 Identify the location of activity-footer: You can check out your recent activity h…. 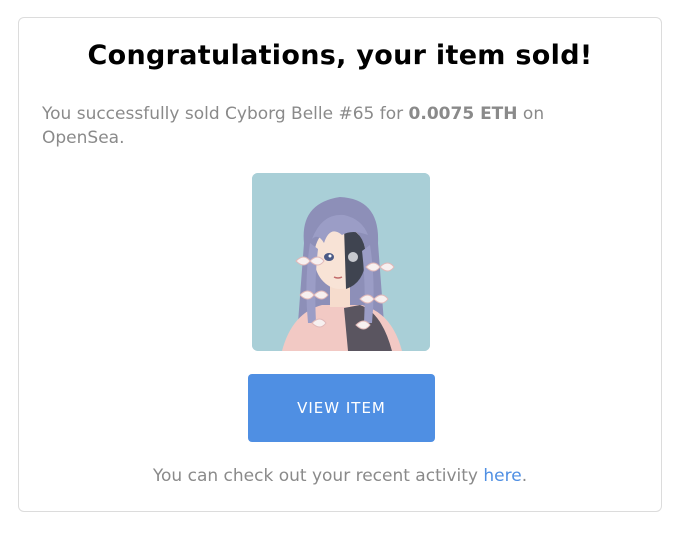
(340, 476).